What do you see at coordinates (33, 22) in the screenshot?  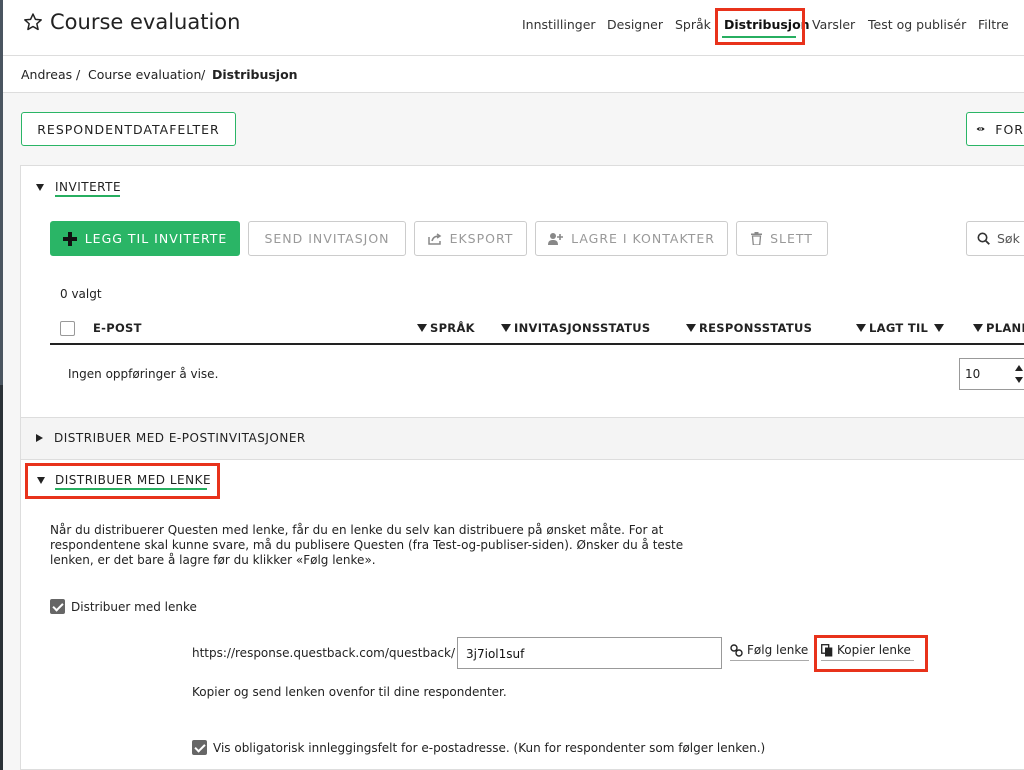 I see `star-icon` at bounding box center [33, 22].